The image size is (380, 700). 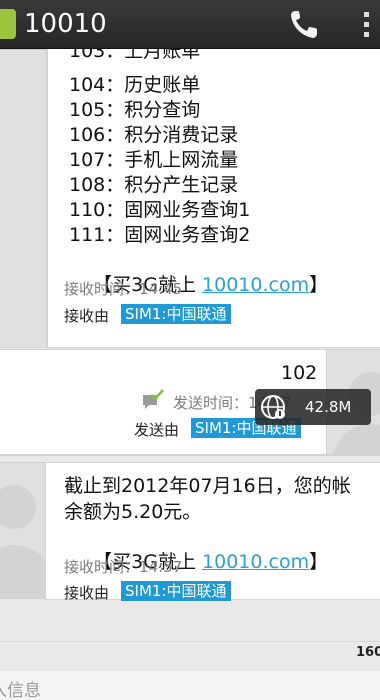 What do you see at coordinates (154, 185) in the screenshot?
I see `message-line: 108：积分产生记录` at bounding box center [154, 185].